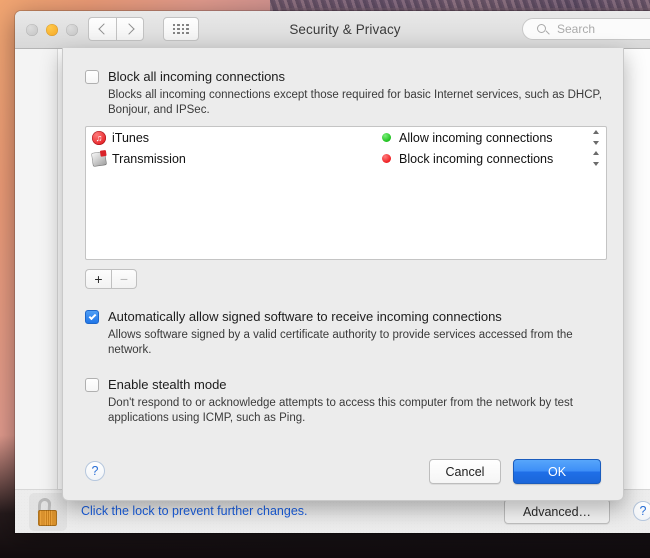 The height and width of the screenshot is (558, 650). What do you see at coordinates (131, 137) in the screenshot?
I see `application-name: iTunes` at bounding box center [131, 137].